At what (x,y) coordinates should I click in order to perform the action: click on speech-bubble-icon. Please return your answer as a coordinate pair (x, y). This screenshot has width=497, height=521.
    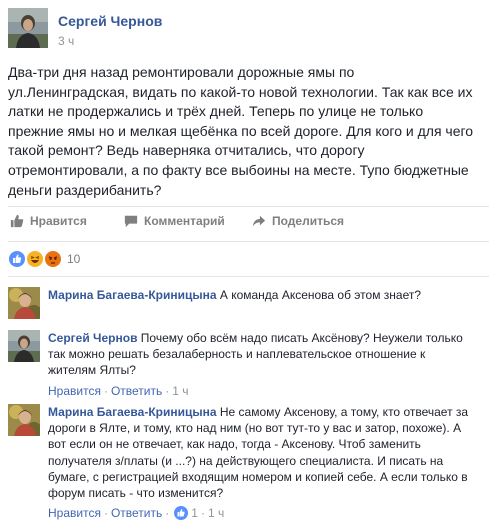
    Looking at the image, I should click on (131, 221).